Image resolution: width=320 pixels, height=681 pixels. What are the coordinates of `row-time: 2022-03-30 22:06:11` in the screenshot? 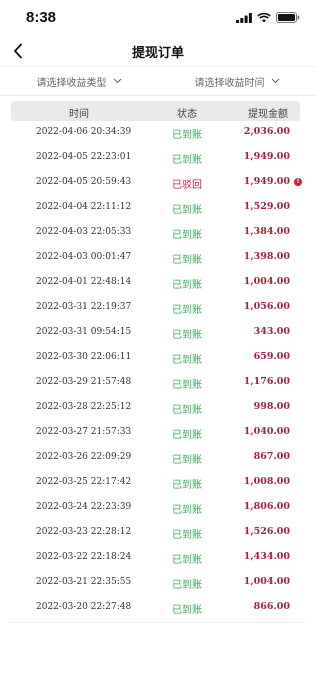 It's located at (84, 357).